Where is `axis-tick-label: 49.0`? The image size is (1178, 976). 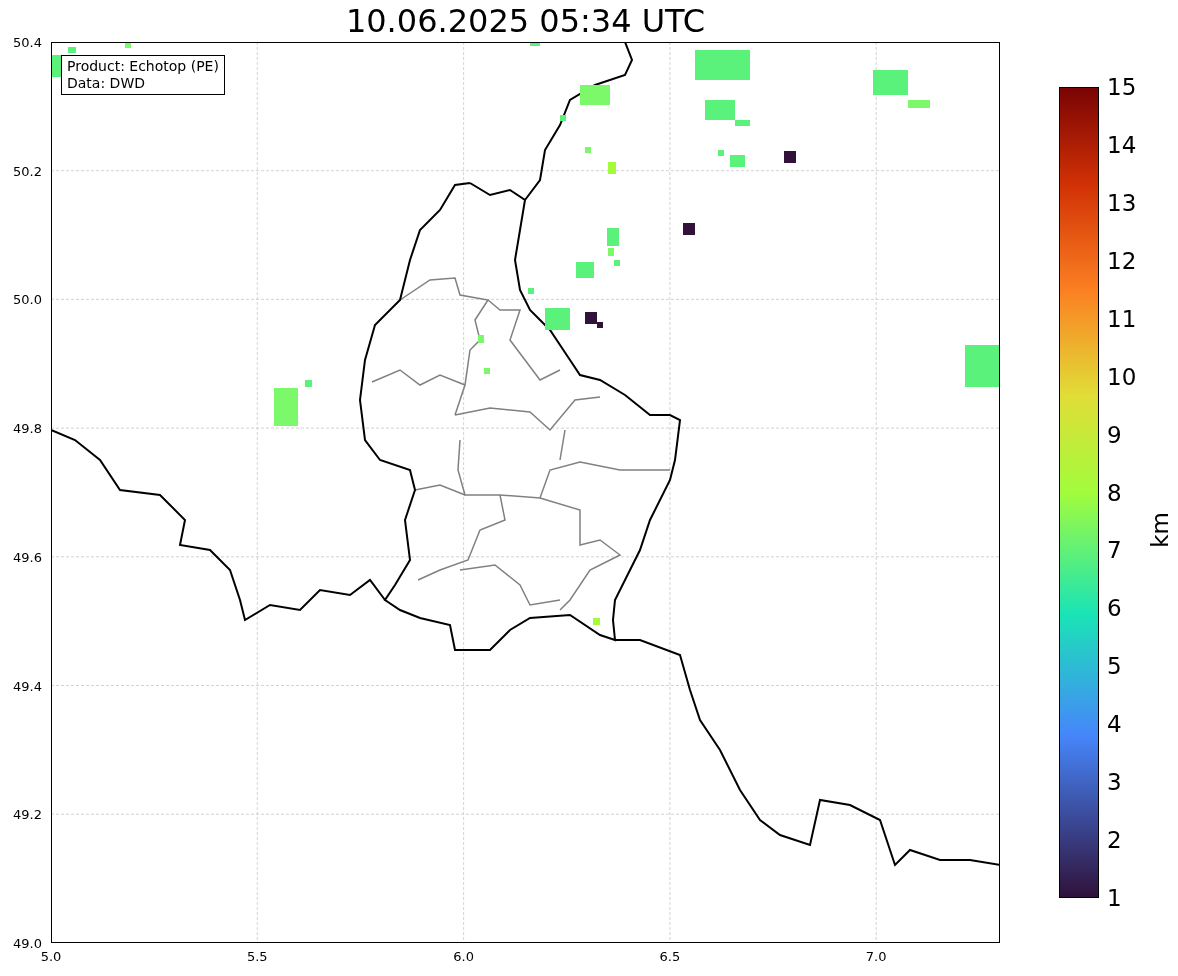 axis-tick-label: 49.0 is located at coordinates (27, 943).